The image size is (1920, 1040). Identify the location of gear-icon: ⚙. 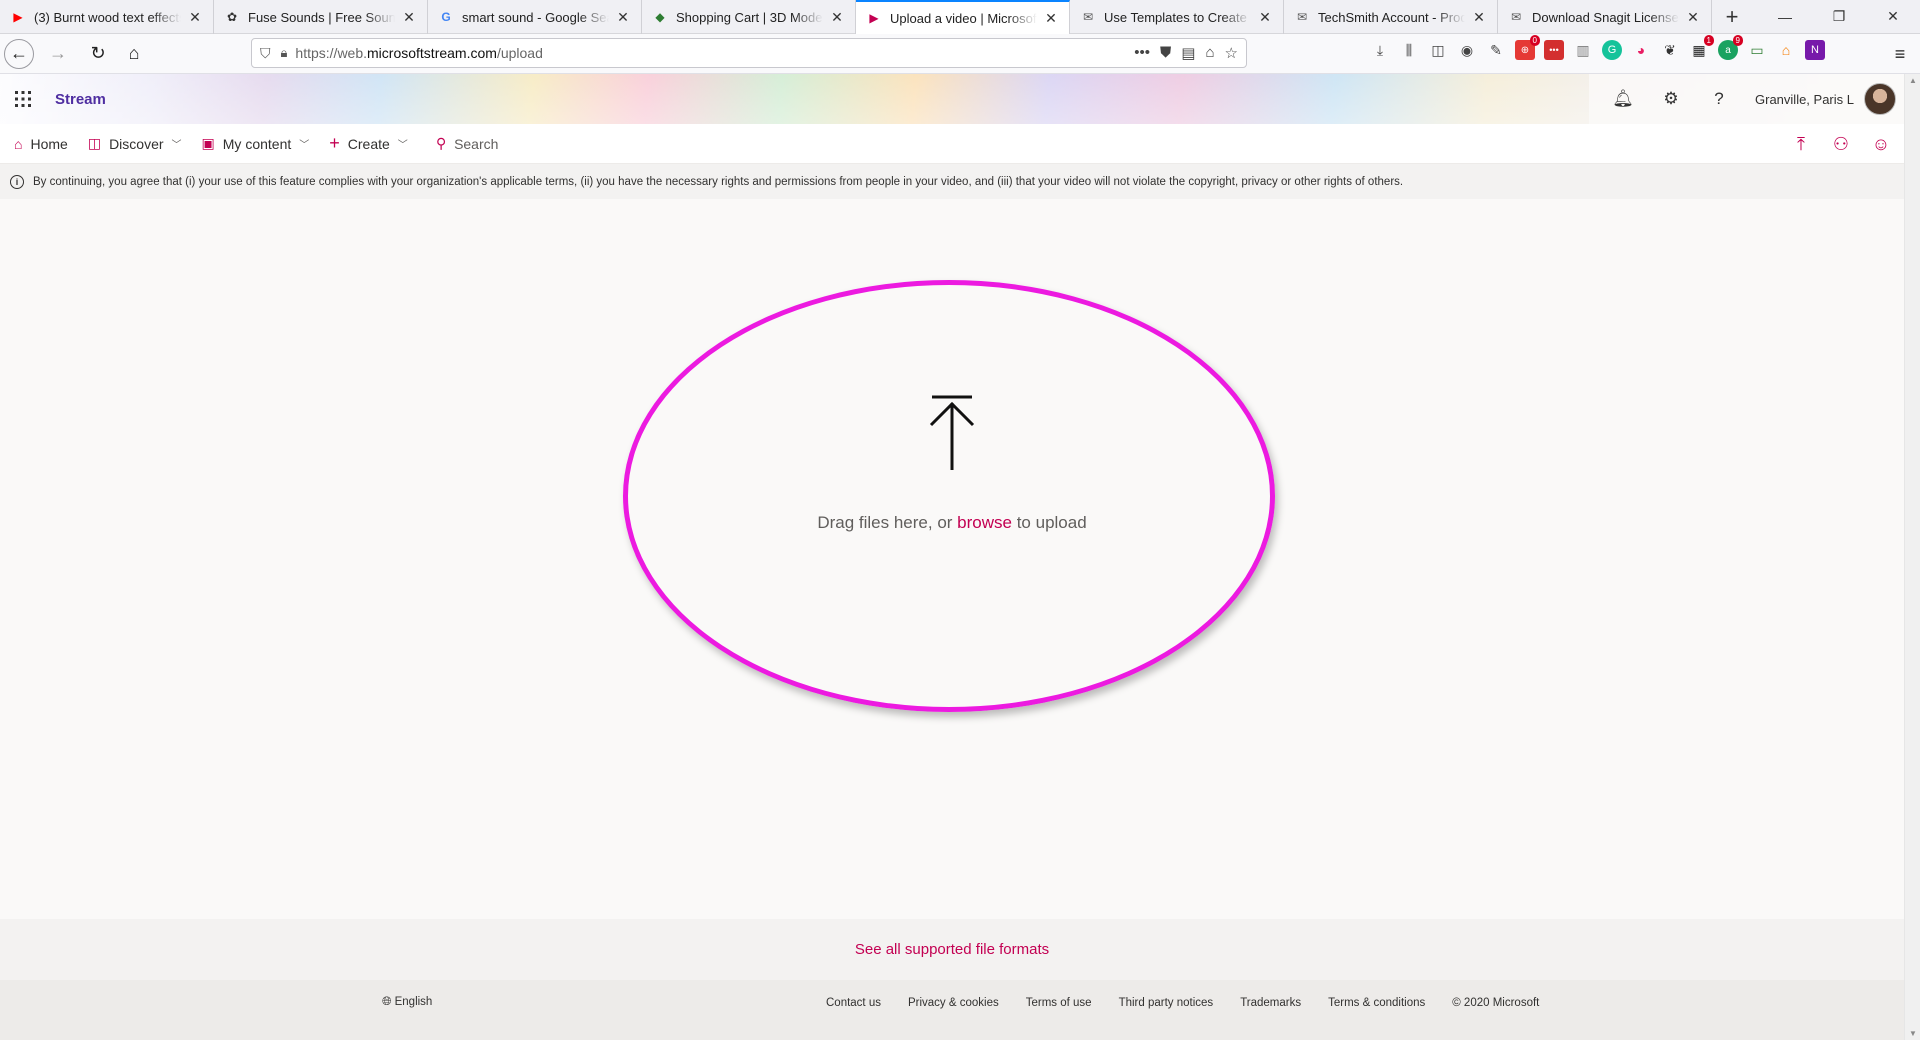
(1671, 98).